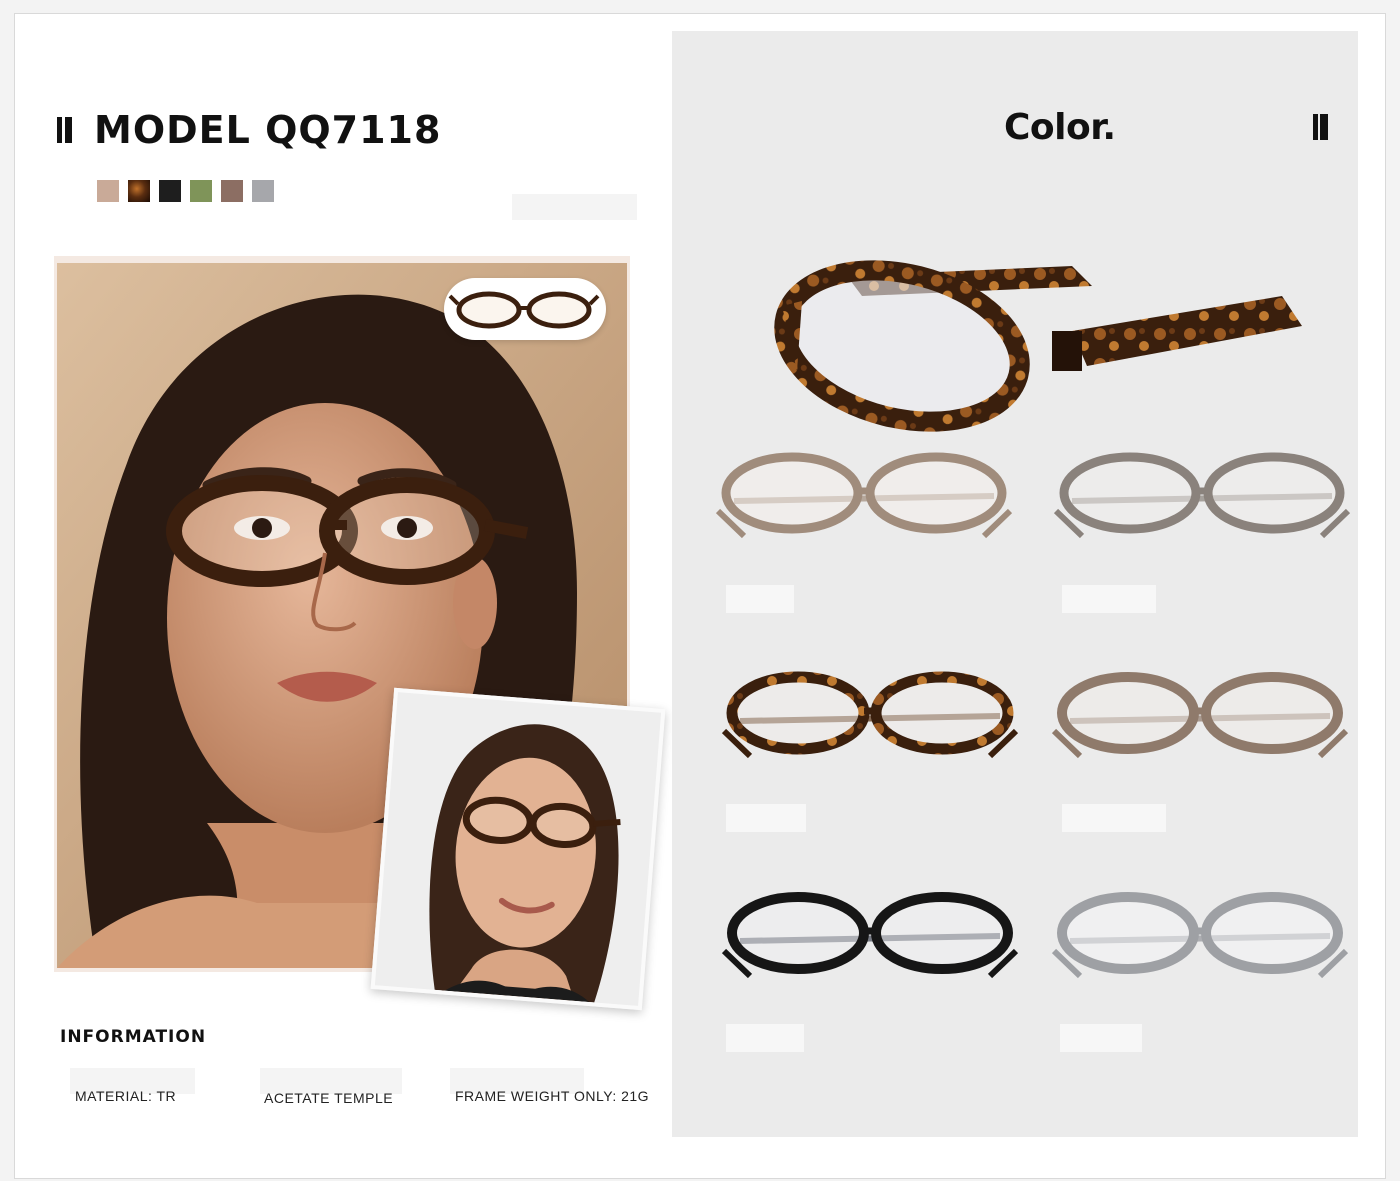 This screenshot has height=1181, width=1400. I want to click on swatch-olive, so click(201, 191).